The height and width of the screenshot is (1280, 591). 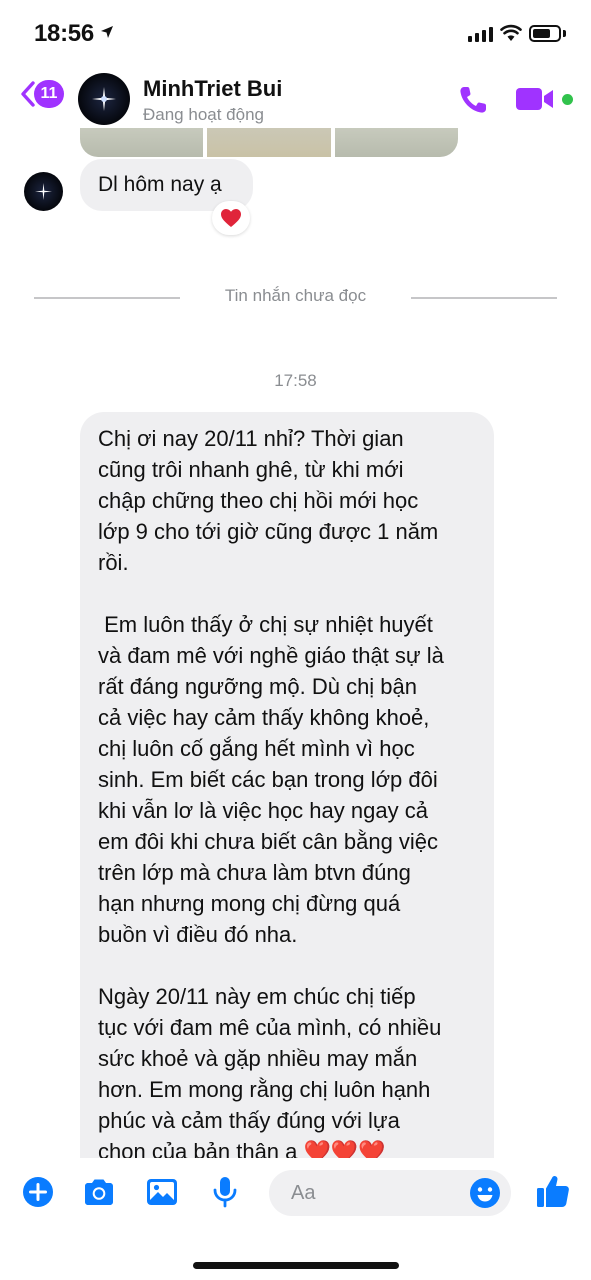 I want to click on heart-reaction, so click(x=231, y=218).